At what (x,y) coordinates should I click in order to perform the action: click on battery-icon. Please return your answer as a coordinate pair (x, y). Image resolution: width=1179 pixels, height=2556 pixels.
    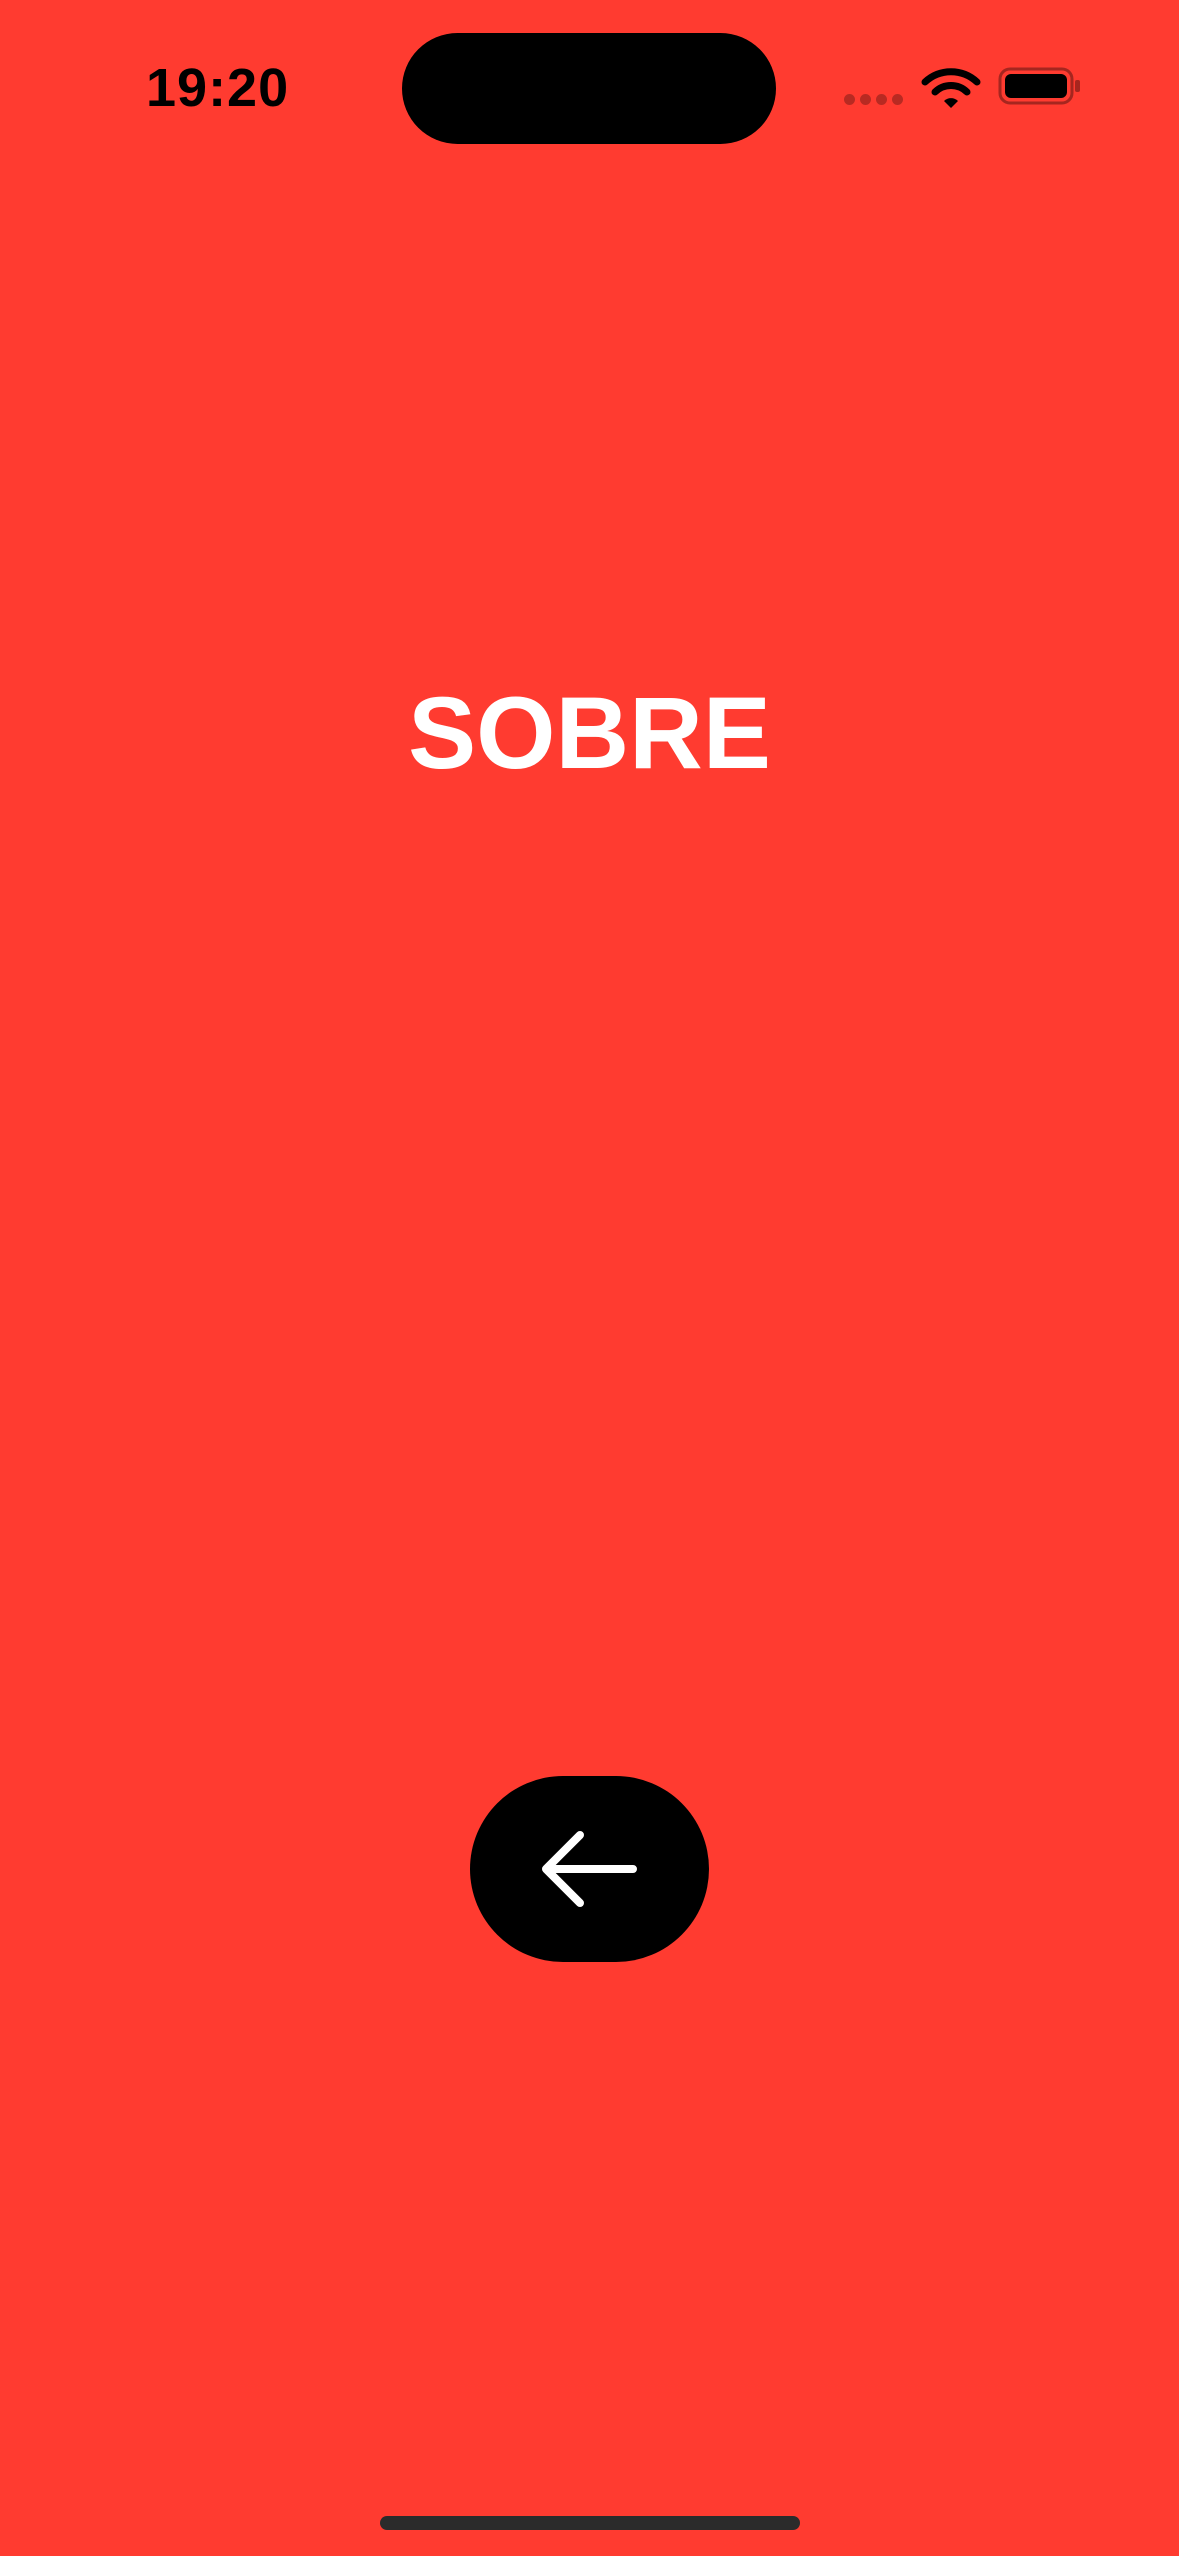
    Looking at the image, I should click on (1039, 86).